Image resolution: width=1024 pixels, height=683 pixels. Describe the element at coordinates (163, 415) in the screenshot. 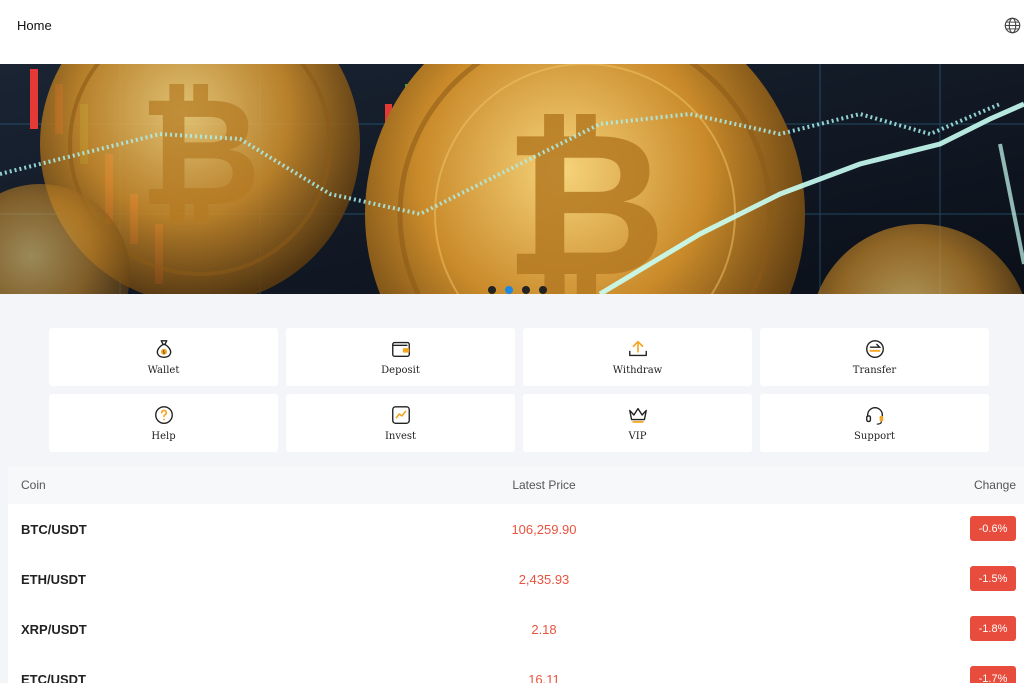

I see `question-icon` at that location.